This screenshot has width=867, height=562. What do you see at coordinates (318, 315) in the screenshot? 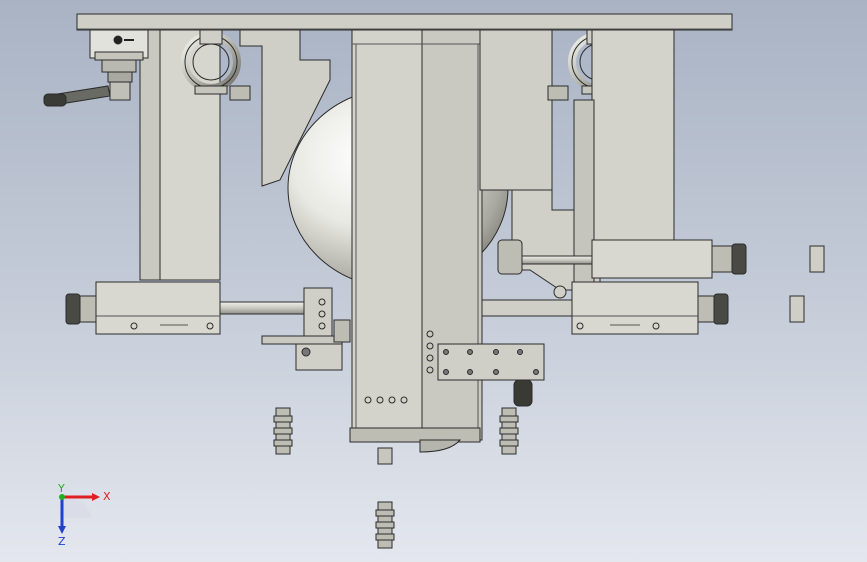
I see `left-clamp-bracket` at bounding box center [318, 315].